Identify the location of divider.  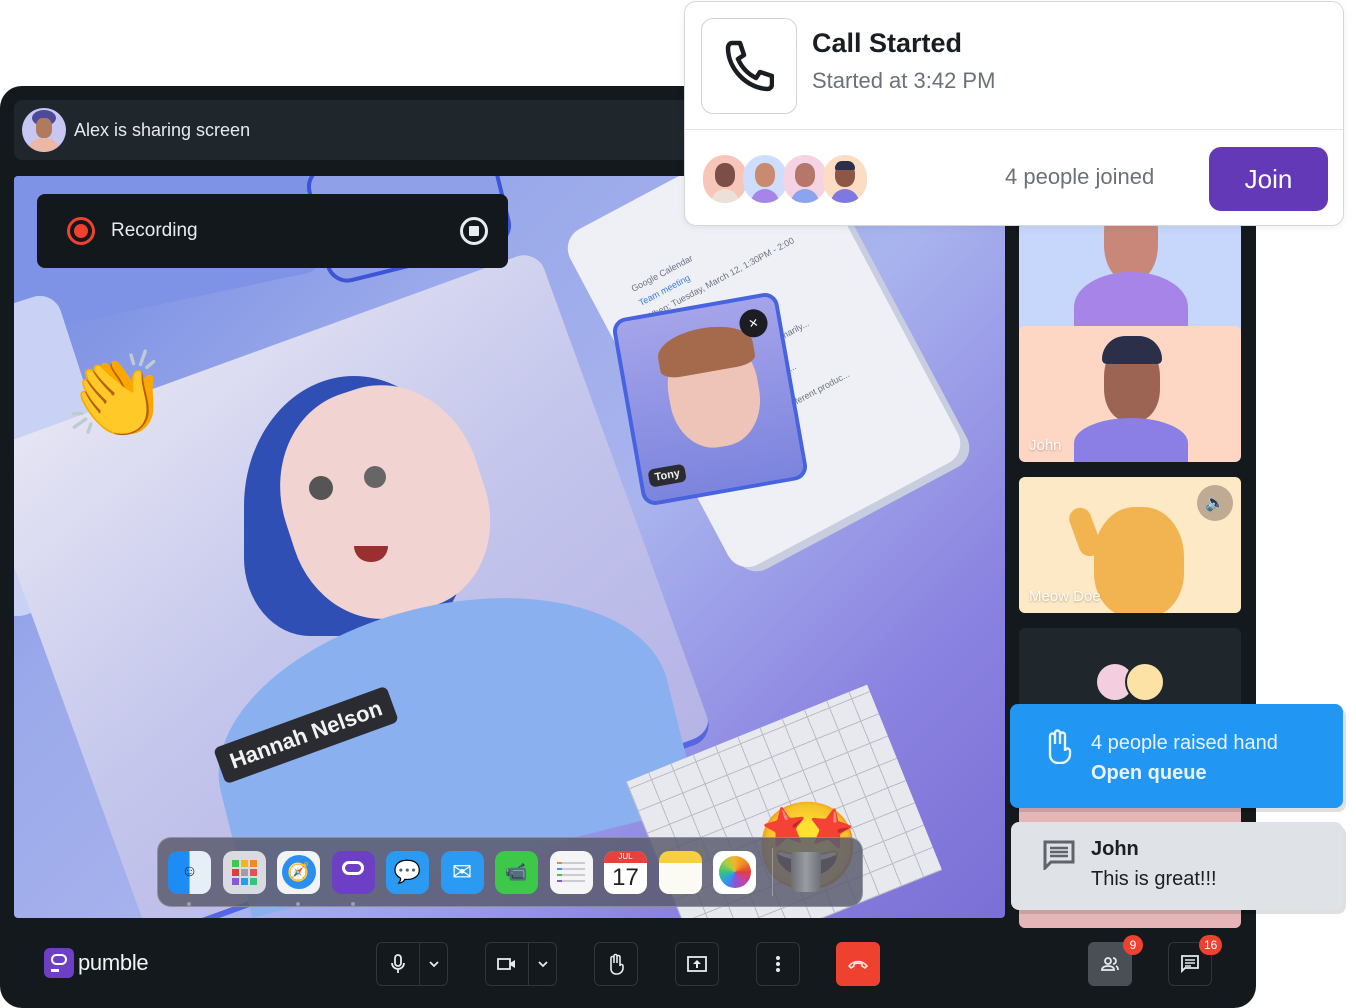
(1014, 129).